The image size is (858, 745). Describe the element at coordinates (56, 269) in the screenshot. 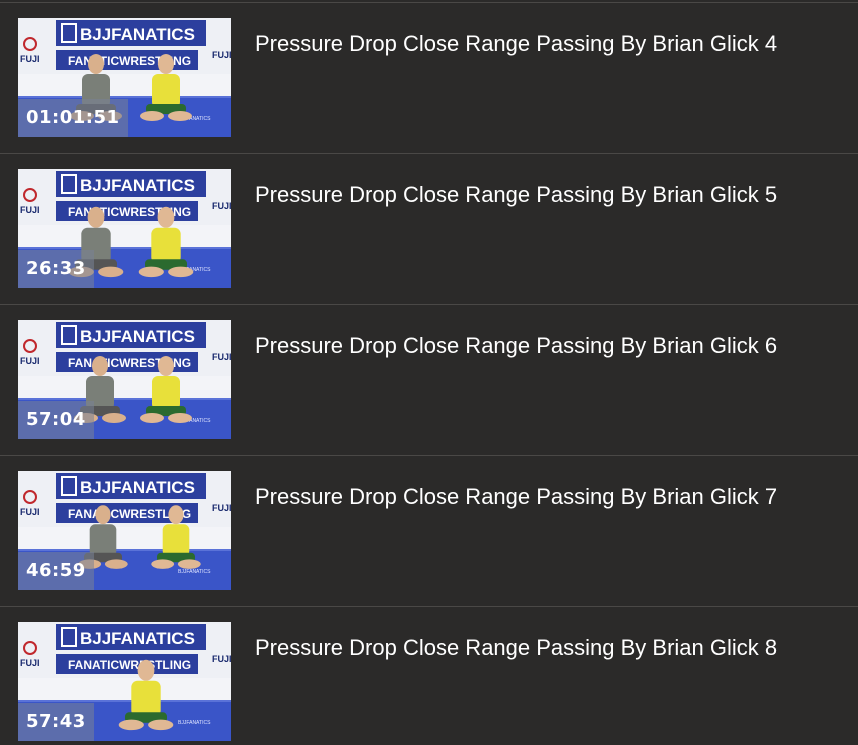

I see `video-duration-badge: 26:33` at that location.